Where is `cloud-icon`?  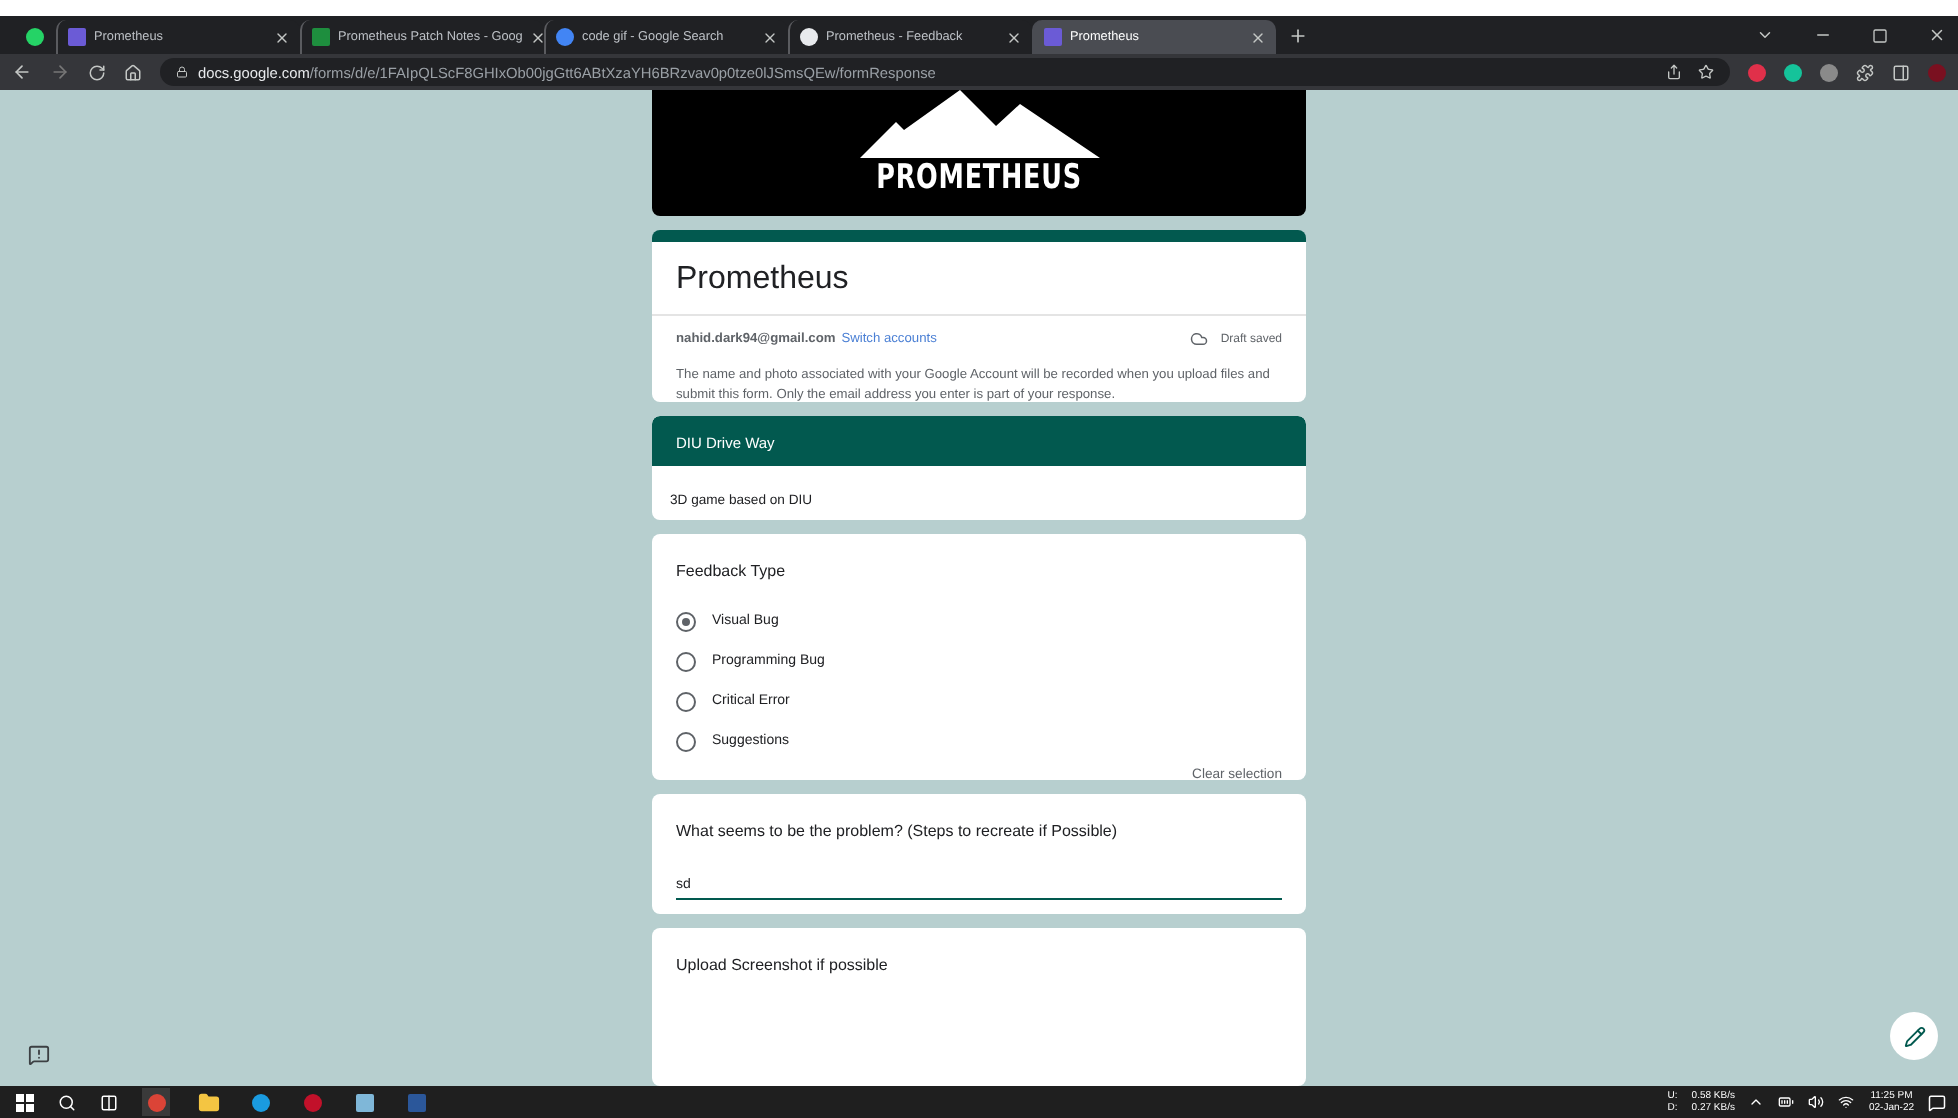
cloud-icon is located at coordinates (1199, 339).